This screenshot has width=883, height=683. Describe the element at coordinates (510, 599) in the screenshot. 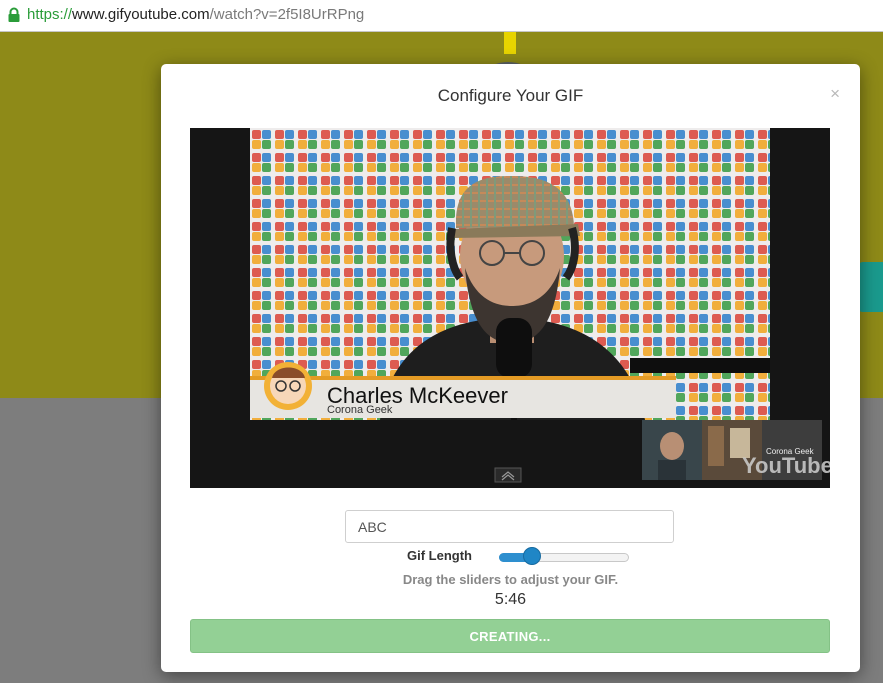

I see `current-time: 5:46` at that location.